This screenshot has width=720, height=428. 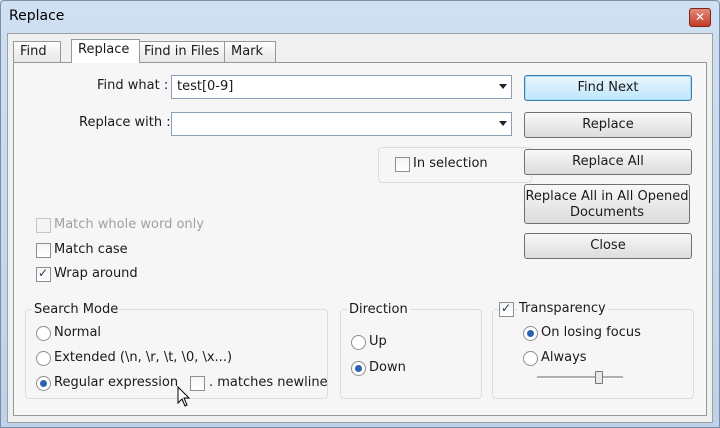 What do you see at coordinates (360, 16) in the screenshot?
I see `title-bar: Replace ✕` at bounding box center [360, 16].